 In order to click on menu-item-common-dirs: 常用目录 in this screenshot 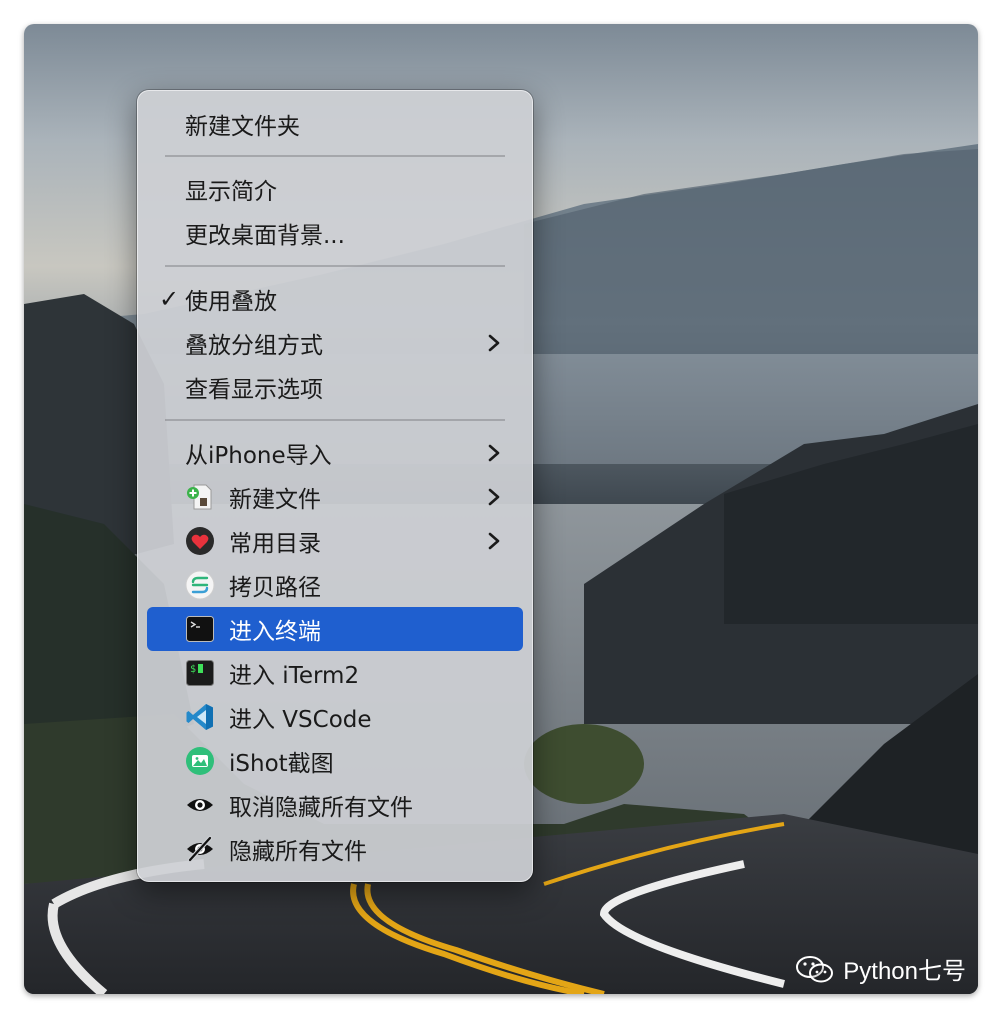, I will do `click(335, 541)`.